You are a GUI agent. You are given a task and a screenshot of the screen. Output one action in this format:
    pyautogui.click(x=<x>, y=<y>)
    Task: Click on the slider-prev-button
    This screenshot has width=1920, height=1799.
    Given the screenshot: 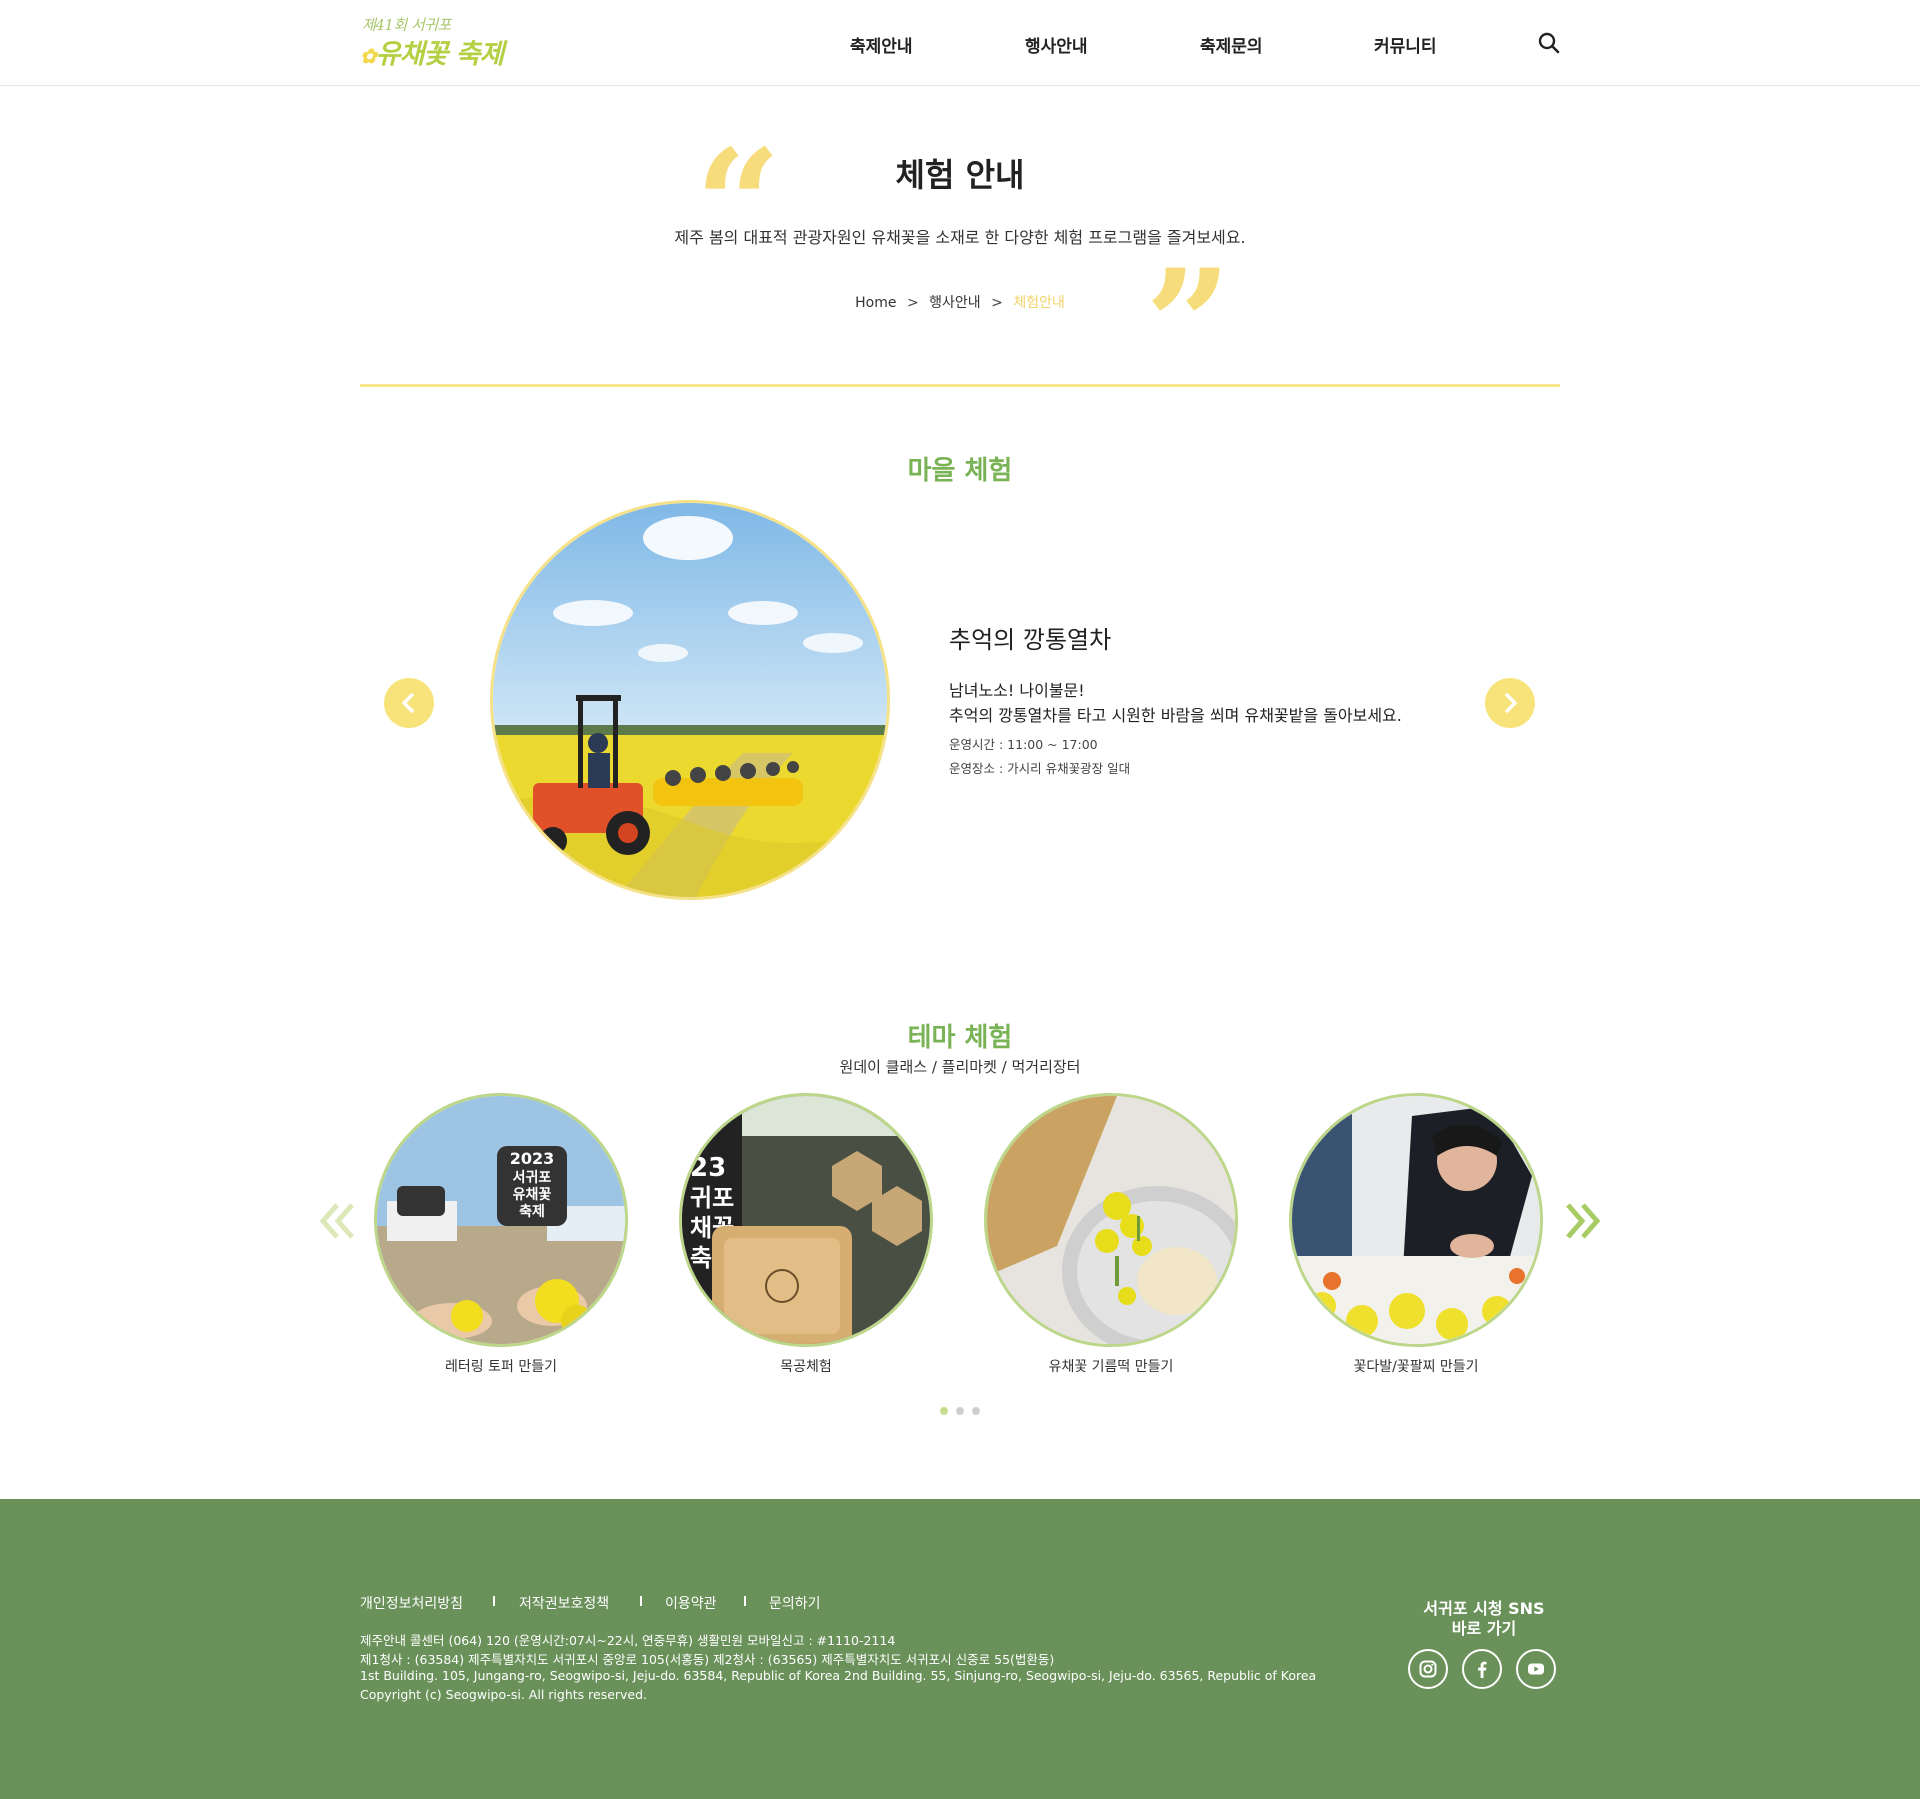 What is the action you would take?
    pyautogui.click(x=409, y=703)
    